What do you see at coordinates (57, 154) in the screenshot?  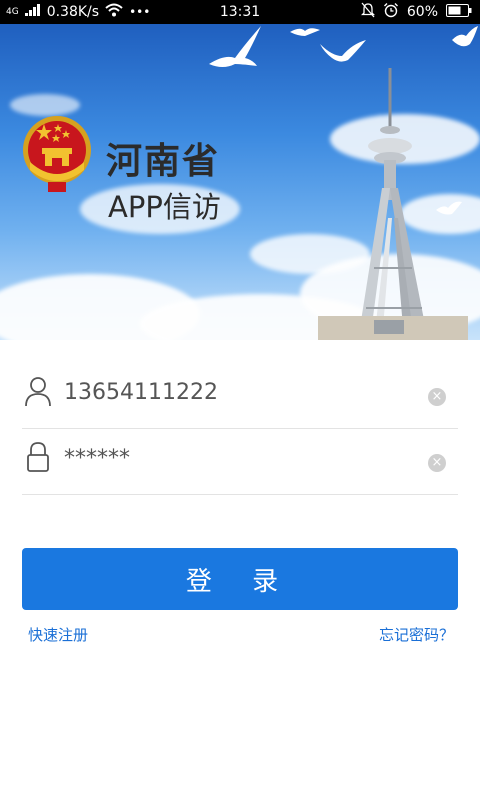 I see `national-emblem-icon` at bounding box center [57, 154].